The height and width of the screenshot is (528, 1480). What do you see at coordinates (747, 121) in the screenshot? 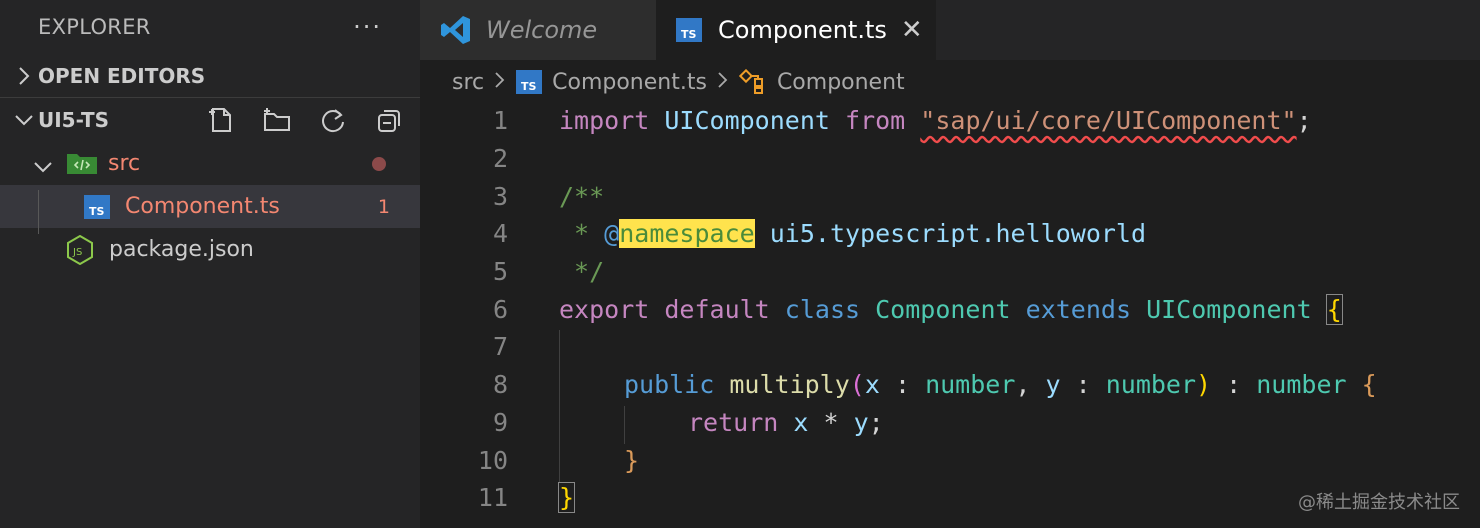
I see `identifier: UIComponent` at bounding box center [747, 121].